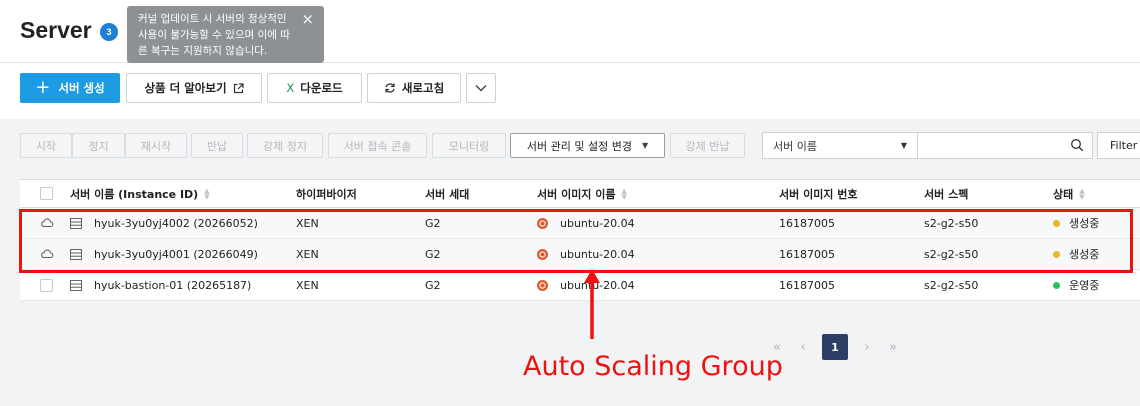 This screenshot has height=406, width=1140. I want to click on chevron-down-icon, so click(481, 88).